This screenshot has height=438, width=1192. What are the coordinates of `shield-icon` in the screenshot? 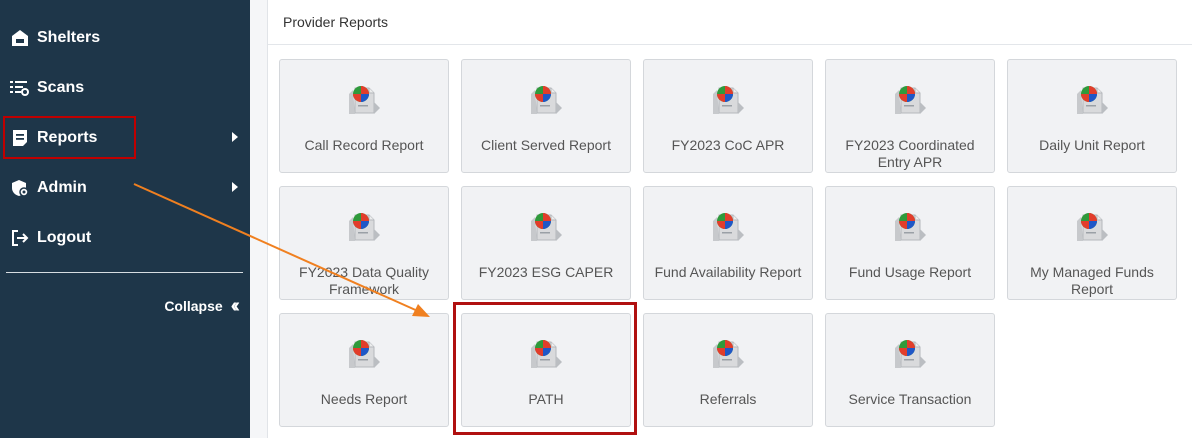 It's located at (20, 188).